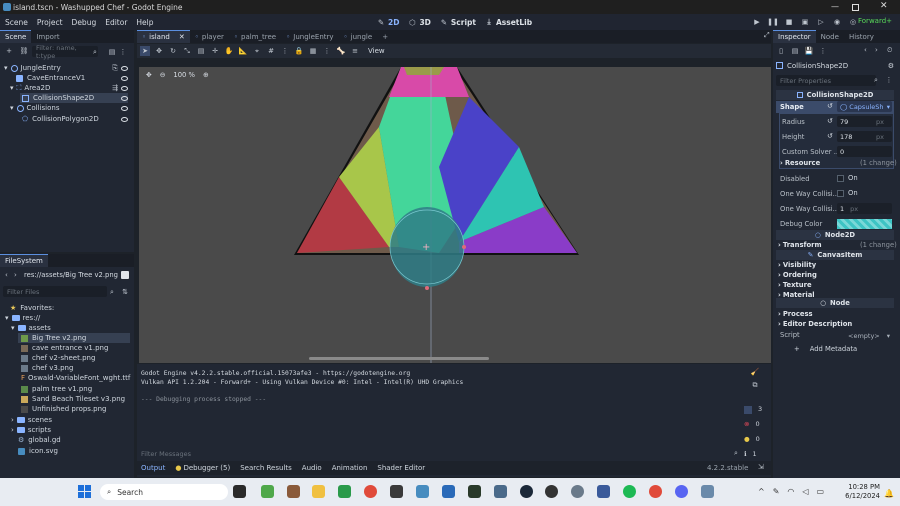 Image resolution: width=900 pixels, height=506 pixels. Describe the element at coordinates (209, 36) in the screenshot. I see `editor-tab-player: ◦ player` at that location.